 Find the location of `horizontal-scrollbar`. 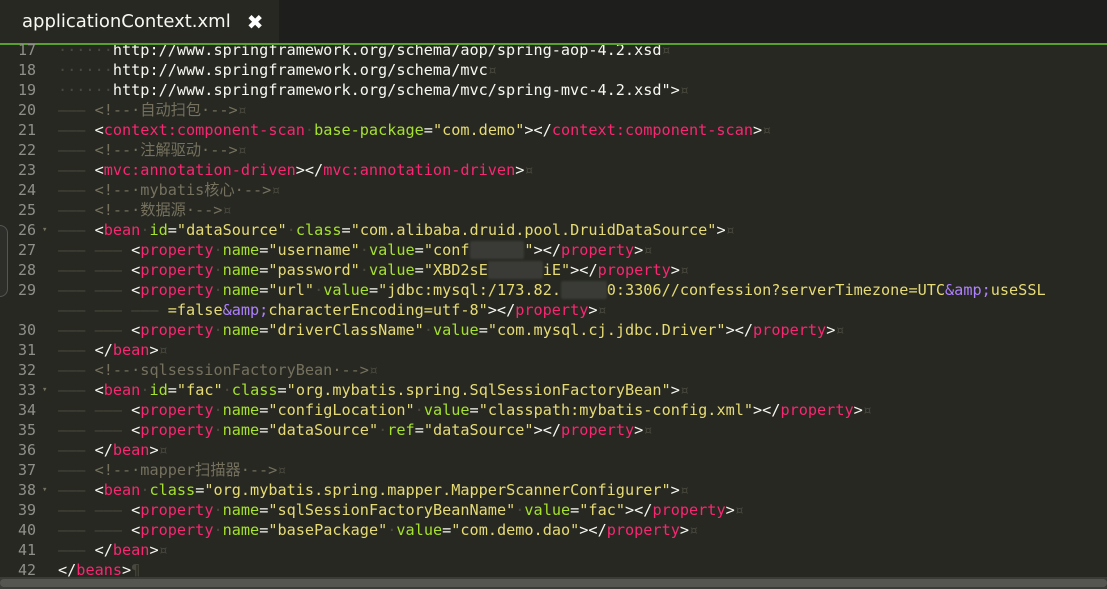

horizontal-scrollbar is located at coordinates (553, 583).